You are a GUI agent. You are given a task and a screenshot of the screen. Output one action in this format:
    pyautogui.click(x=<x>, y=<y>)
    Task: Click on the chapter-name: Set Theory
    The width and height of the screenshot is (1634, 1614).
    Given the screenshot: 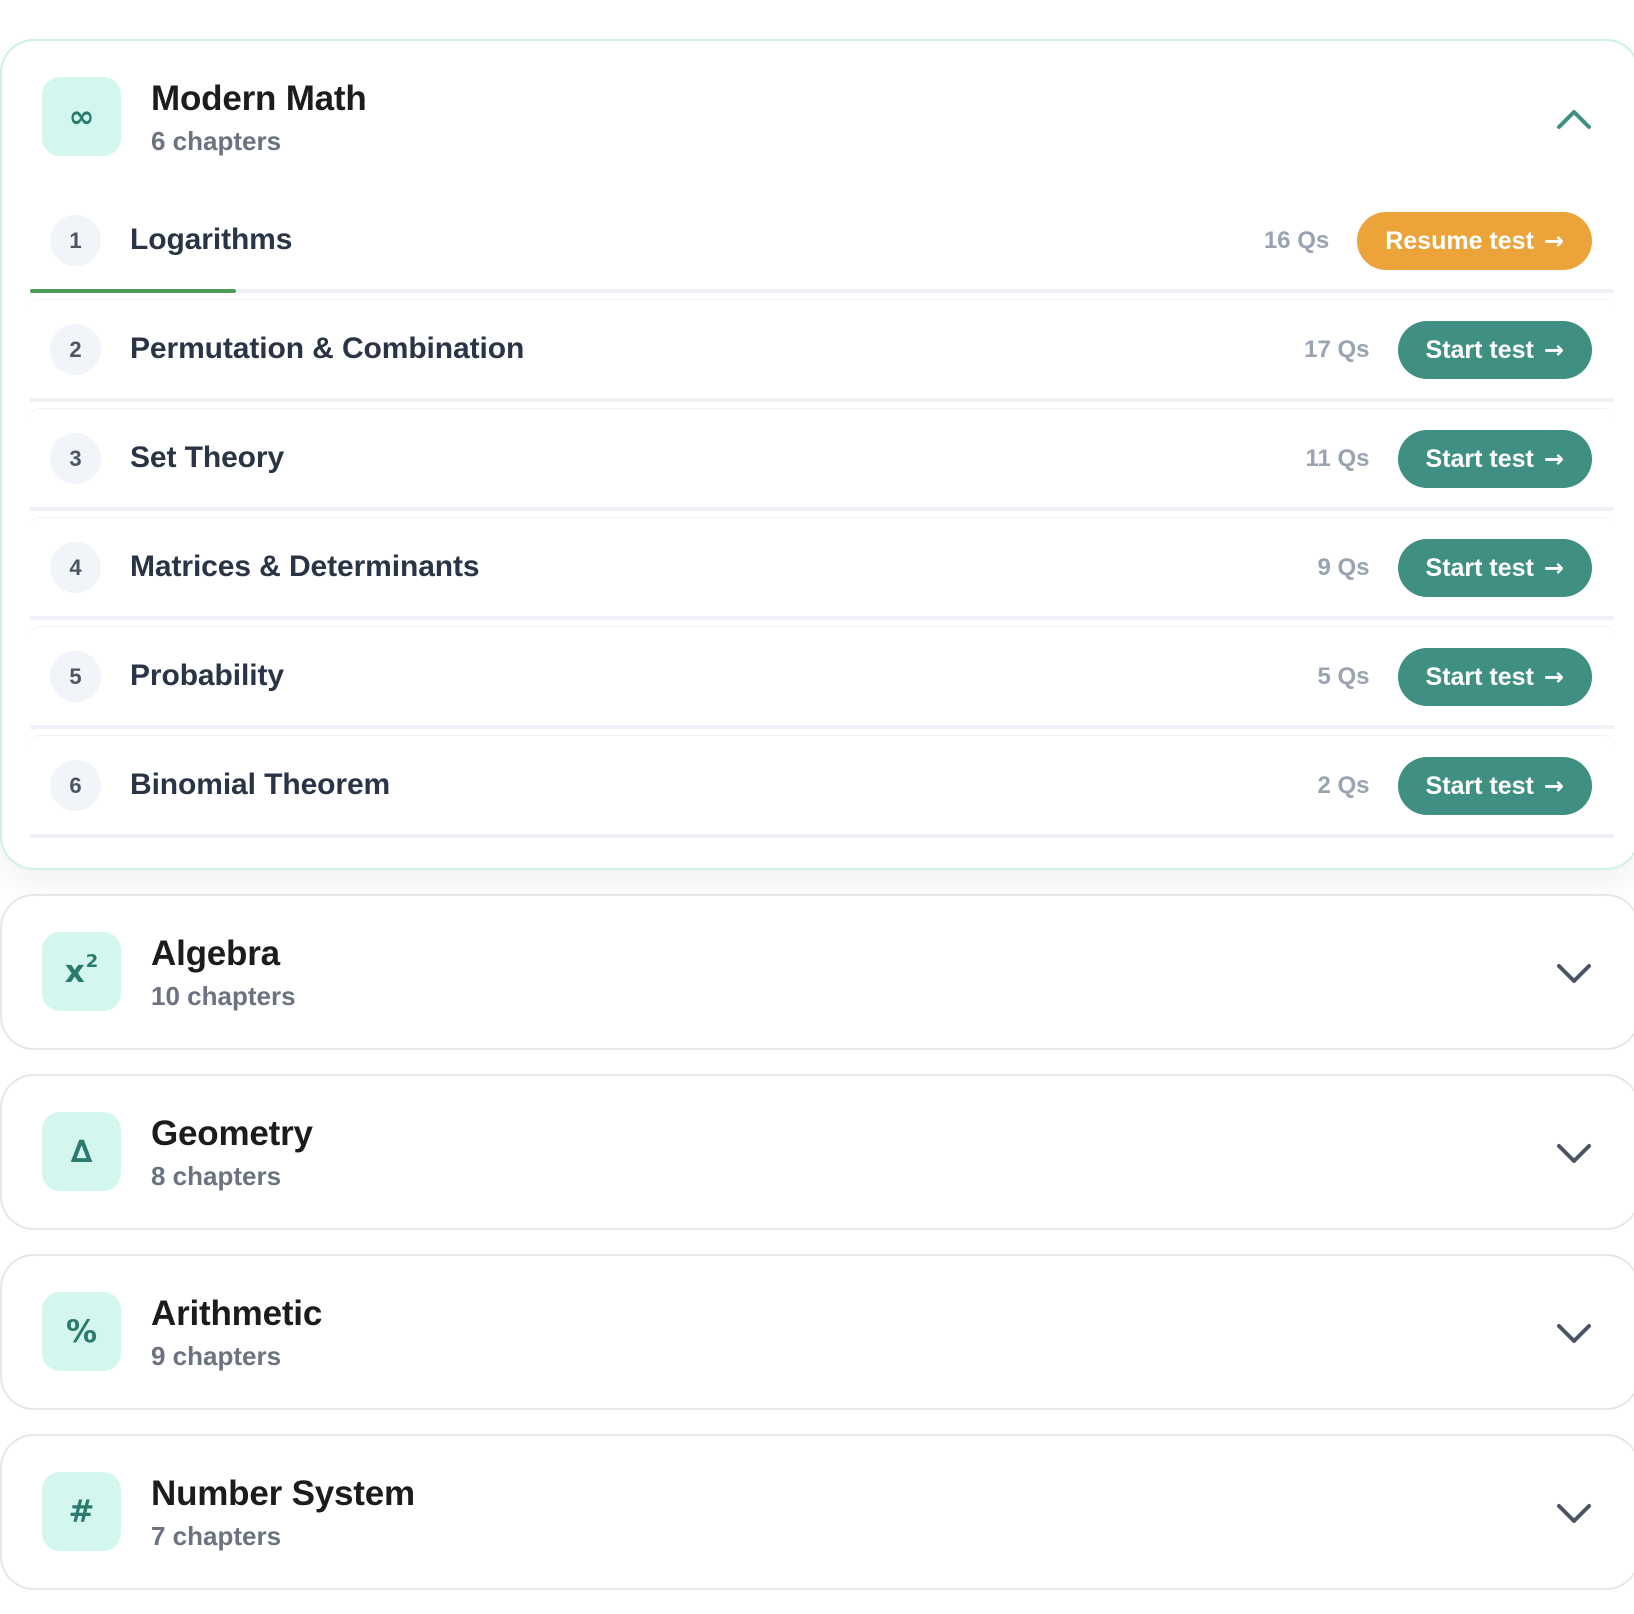 What is the action you would take?
    pyautogui.click(x=207, y=457)
    